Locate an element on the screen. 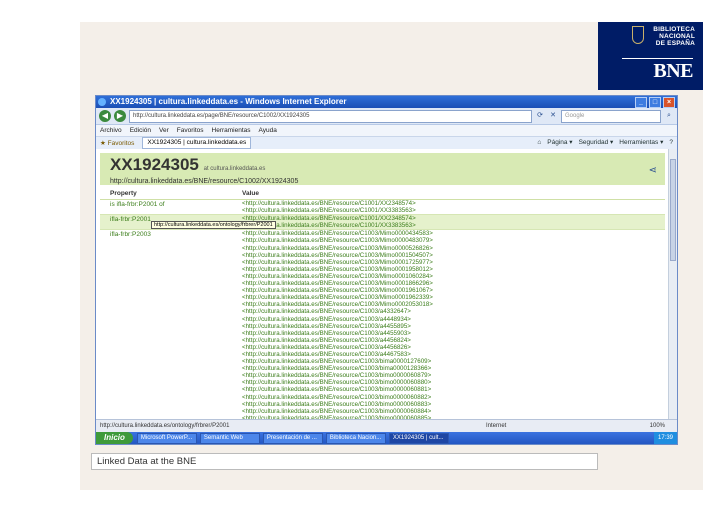 The image size is (728, 515). property-link: is ifla-frbr:P2001 of is located at coordinates (171, 207).